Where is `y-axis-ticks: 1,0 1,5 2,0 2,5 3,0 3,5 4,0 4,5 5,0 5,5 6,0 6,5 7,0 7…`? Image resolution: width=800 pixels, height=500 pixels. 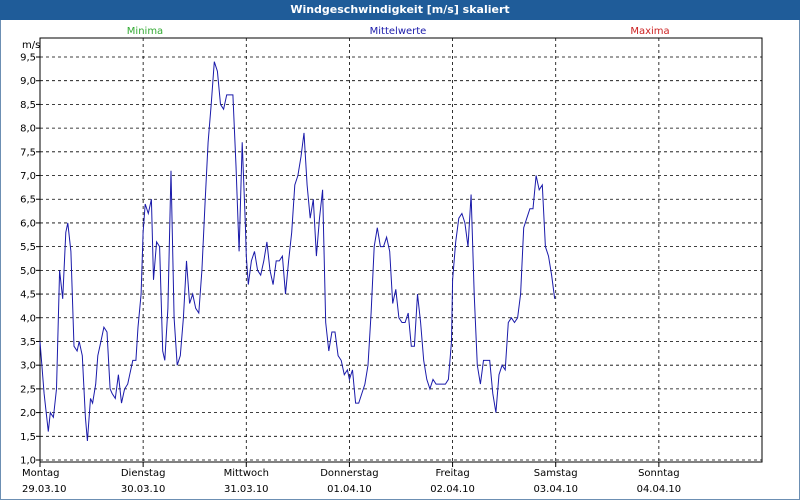 y-axis-ticks: 1,0 1,5 2,0 2,5 3,0 3,5 4,0 4,5 5,0 5,5 6,0 6,5 7,0 7… is located at coordinates (30, 260).